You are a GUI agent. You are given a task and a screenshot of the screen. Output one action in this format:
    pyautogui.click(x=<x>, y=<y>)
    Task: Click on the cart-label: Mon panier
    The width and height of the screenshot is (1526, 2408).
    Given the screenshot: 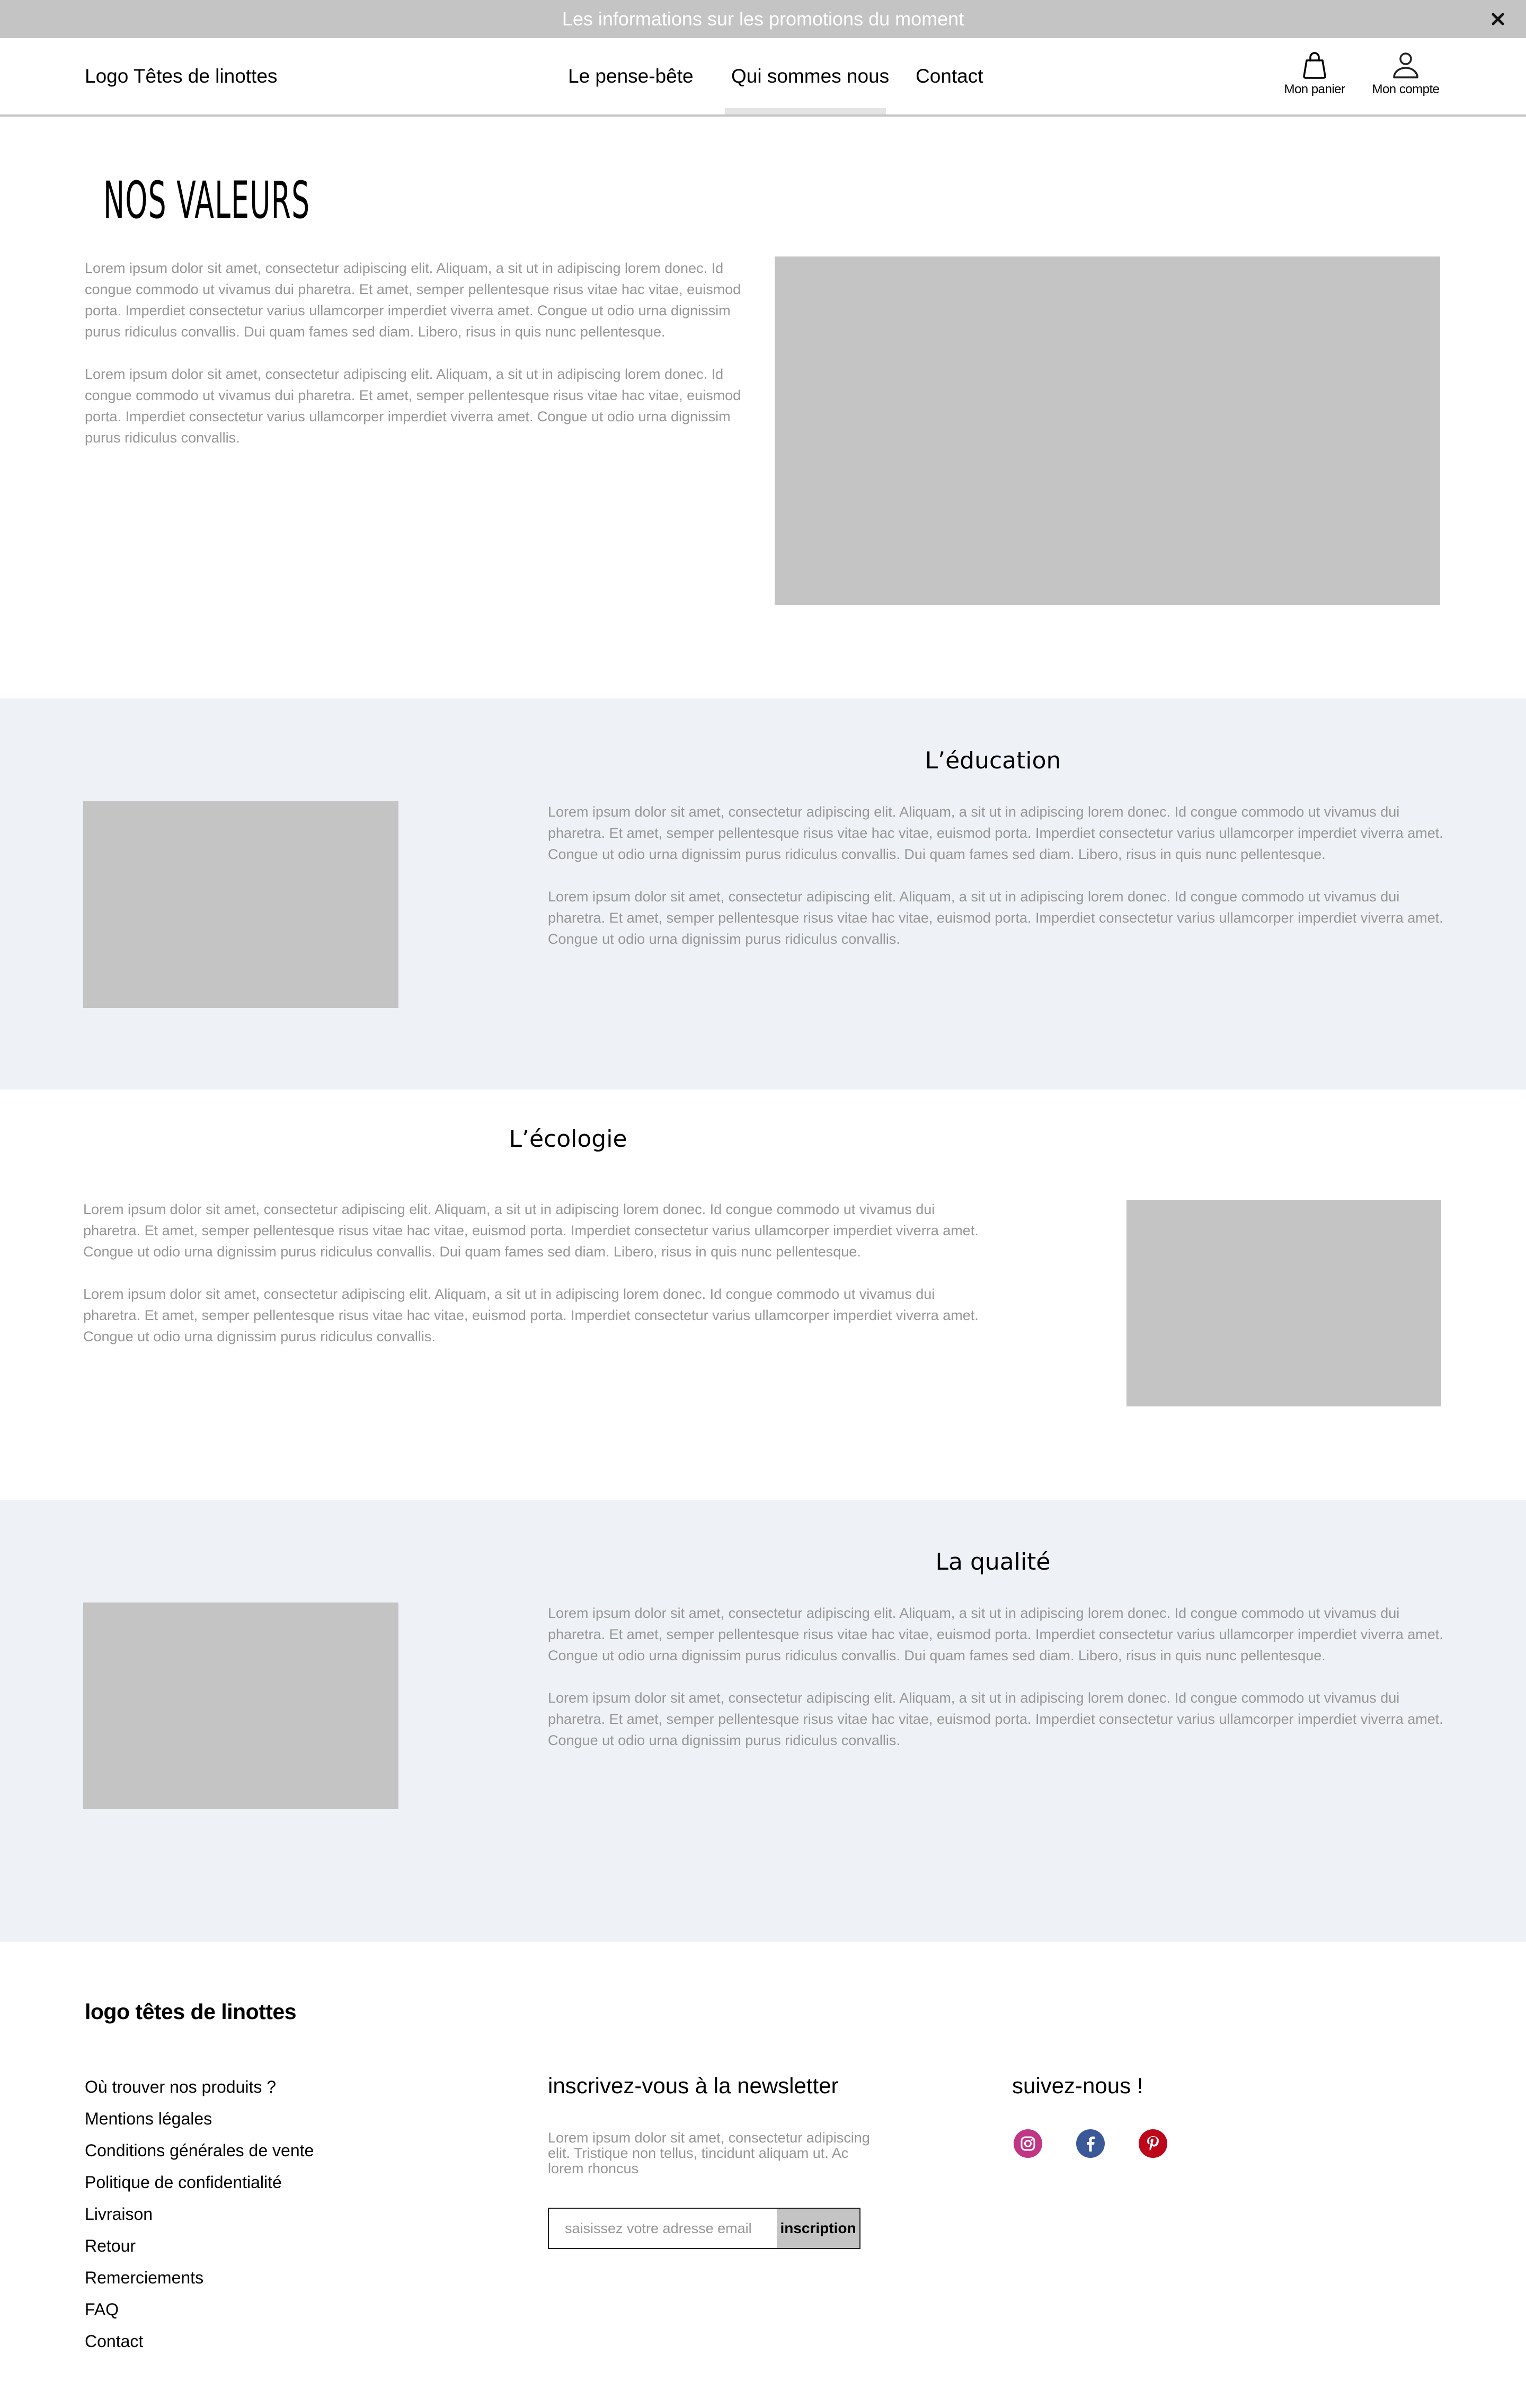 What is the action you would take?
    pyautogui.click(x=1314, y=89)
    